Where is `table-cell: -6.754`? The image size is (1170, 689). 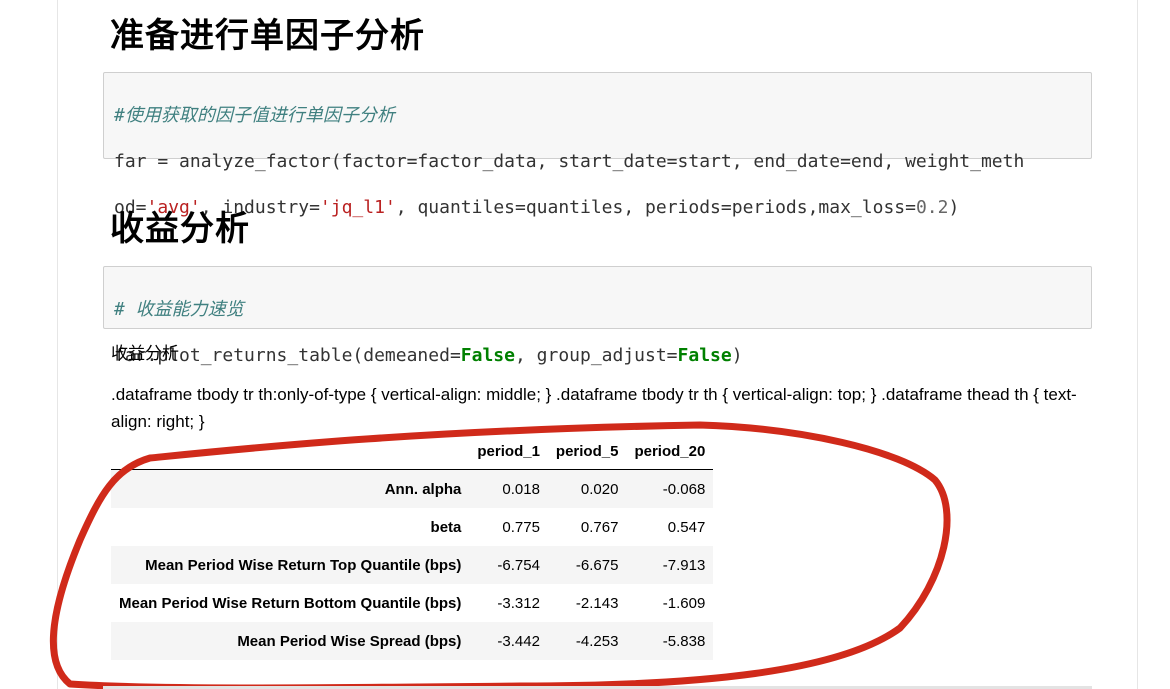
table-cell: -6.754 is located at coordinates (518, 565).